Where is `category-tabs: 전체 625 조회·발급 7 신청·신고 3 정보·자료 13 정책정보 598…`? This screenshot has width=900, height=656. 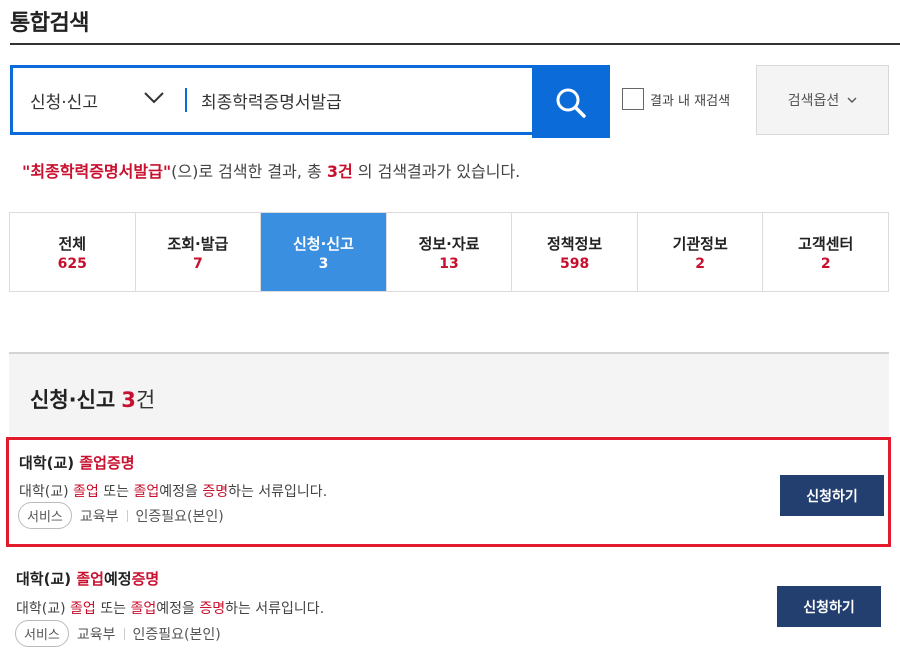
category-tabs: 전체 625 조회·발급 7 신청·신고 3 정보·자료 13 정책정보 598… is located at coordinates (449, 252).